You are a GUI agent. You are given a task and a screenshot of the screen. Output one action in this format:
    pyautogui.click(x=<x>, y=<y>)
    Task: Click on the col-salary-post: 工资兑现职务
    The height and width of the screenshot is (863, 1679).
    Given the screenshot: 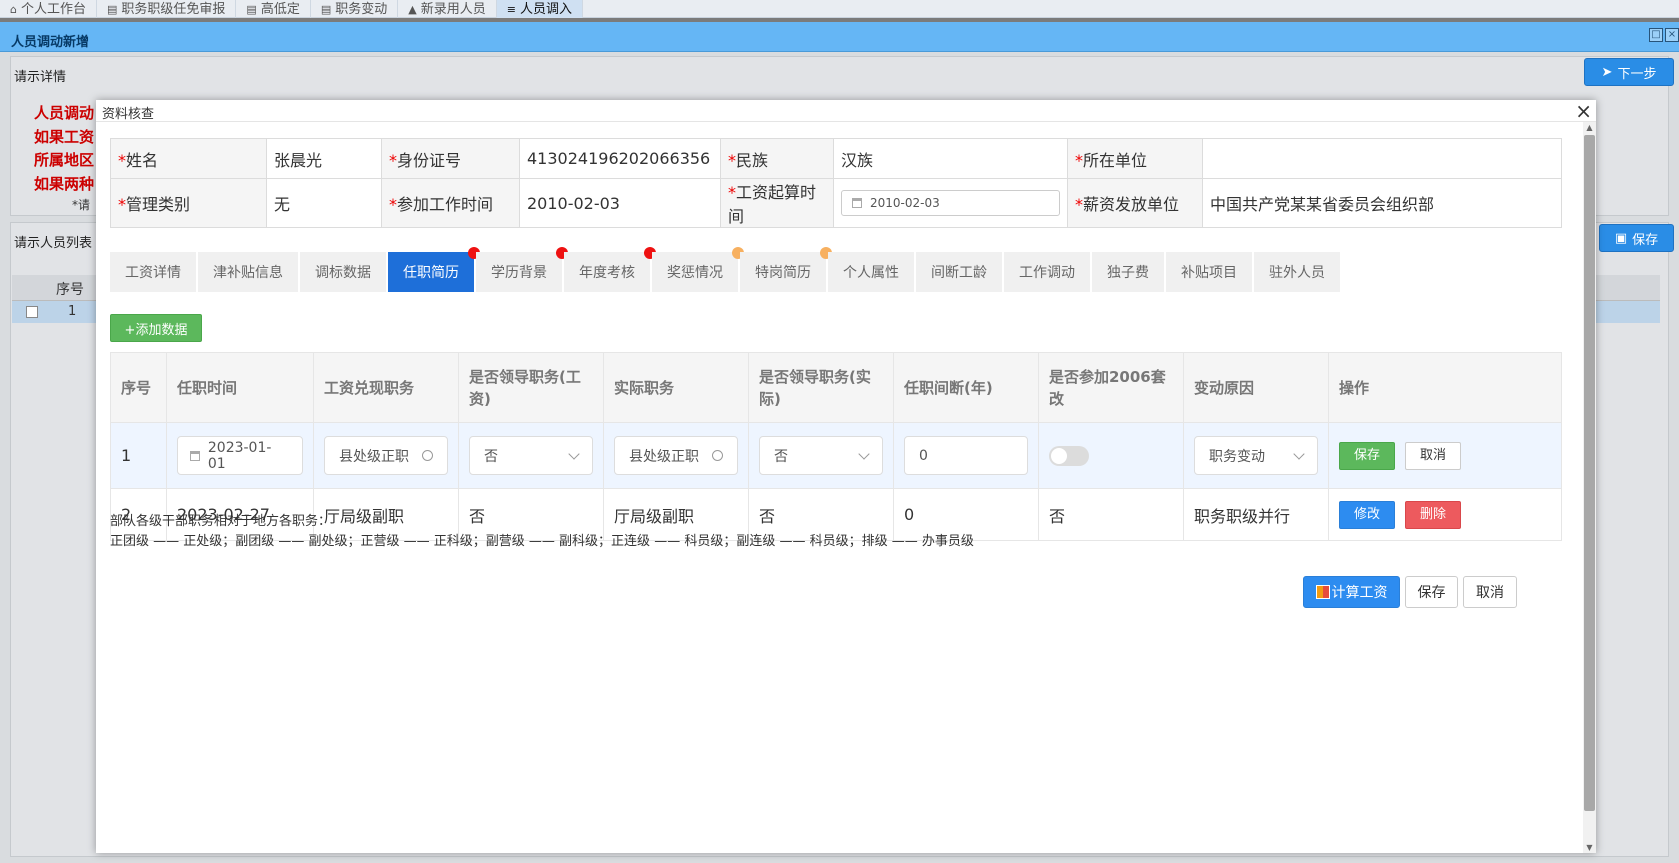 What is the action you would take?
    pyautogui.click(x=386, y=387)
    